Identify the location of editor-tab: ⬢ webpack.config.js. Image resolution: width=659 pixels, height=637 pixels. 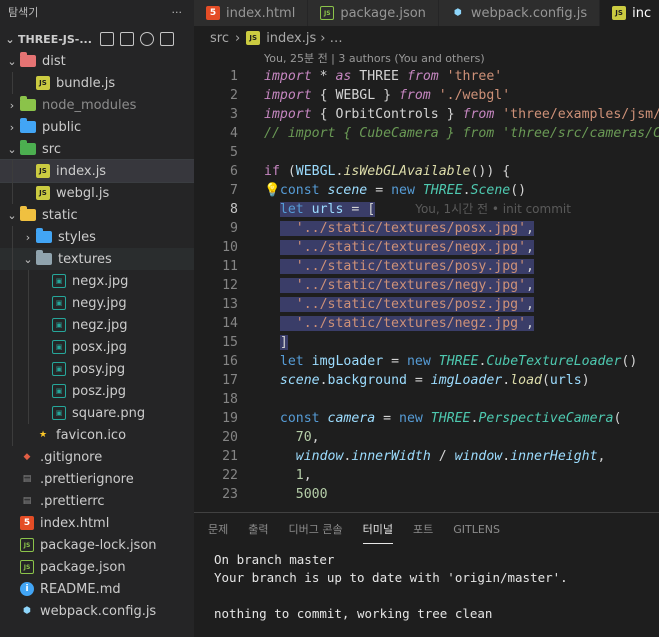
(519, 13).